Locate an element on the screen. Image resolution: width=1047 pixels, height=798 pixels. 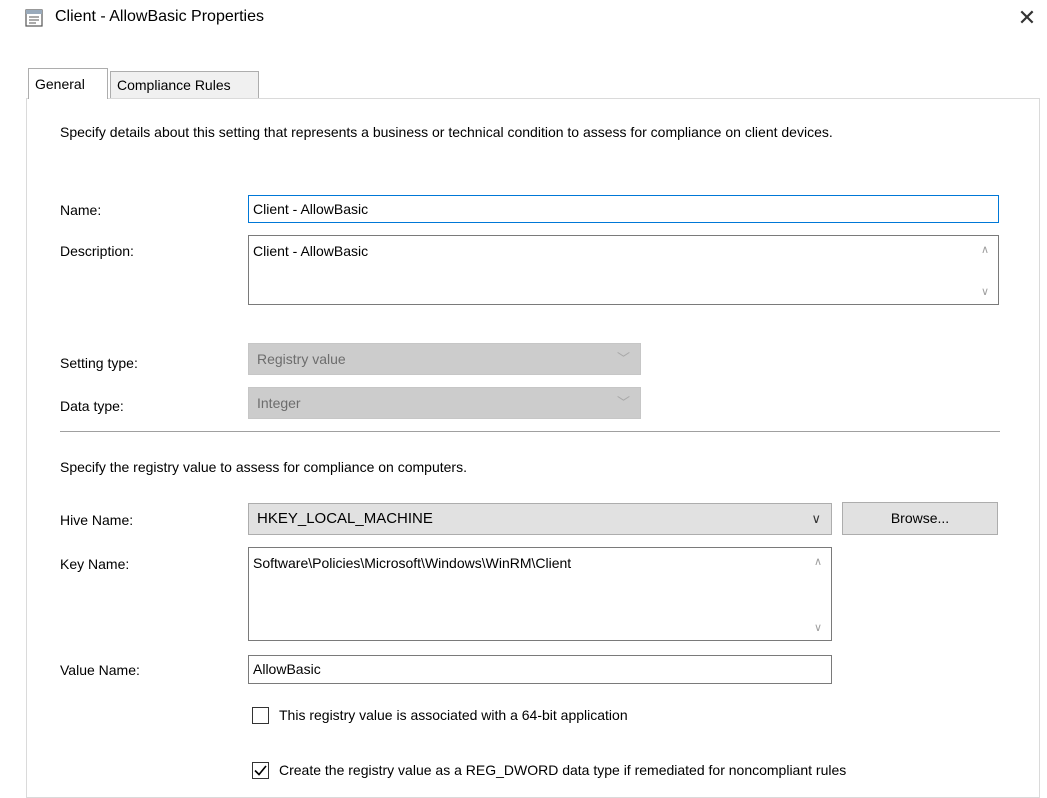
setting-type-value: Registry value is located at coordinates (301, 359).